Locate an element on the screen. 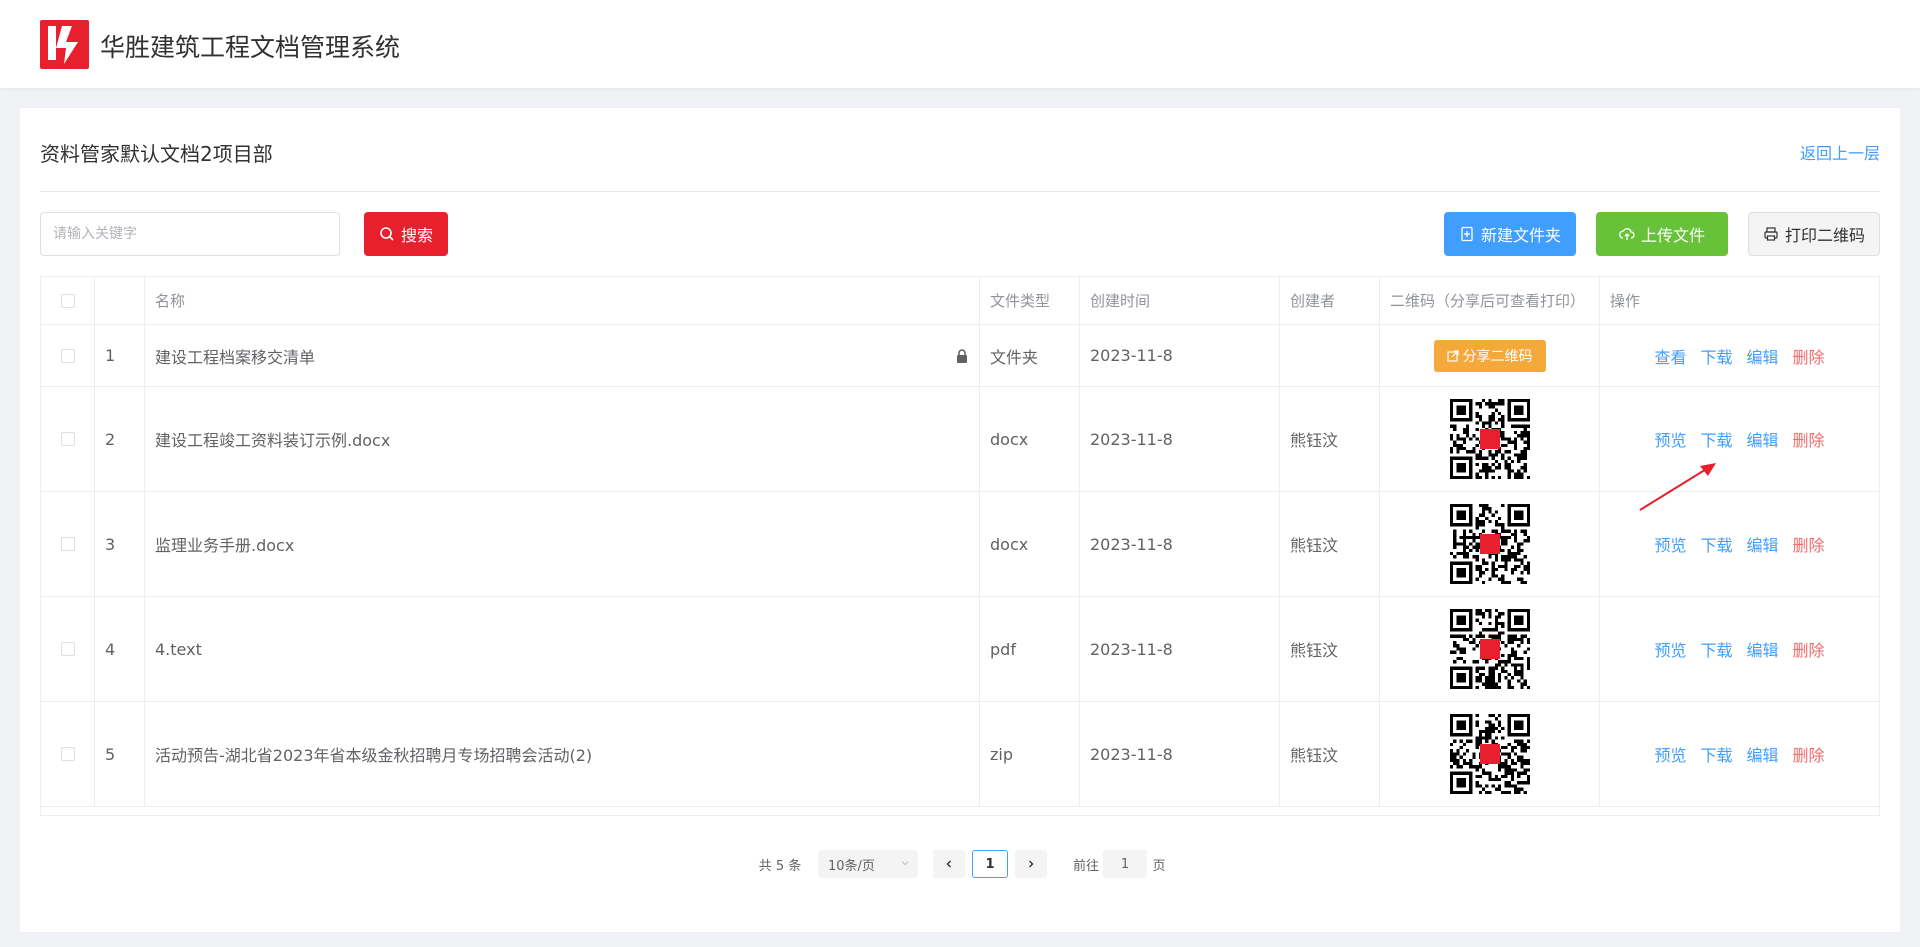 This screenshot has width=1920, height=947. page-size-value: 10条/页 is located at coordinates (851, 866).